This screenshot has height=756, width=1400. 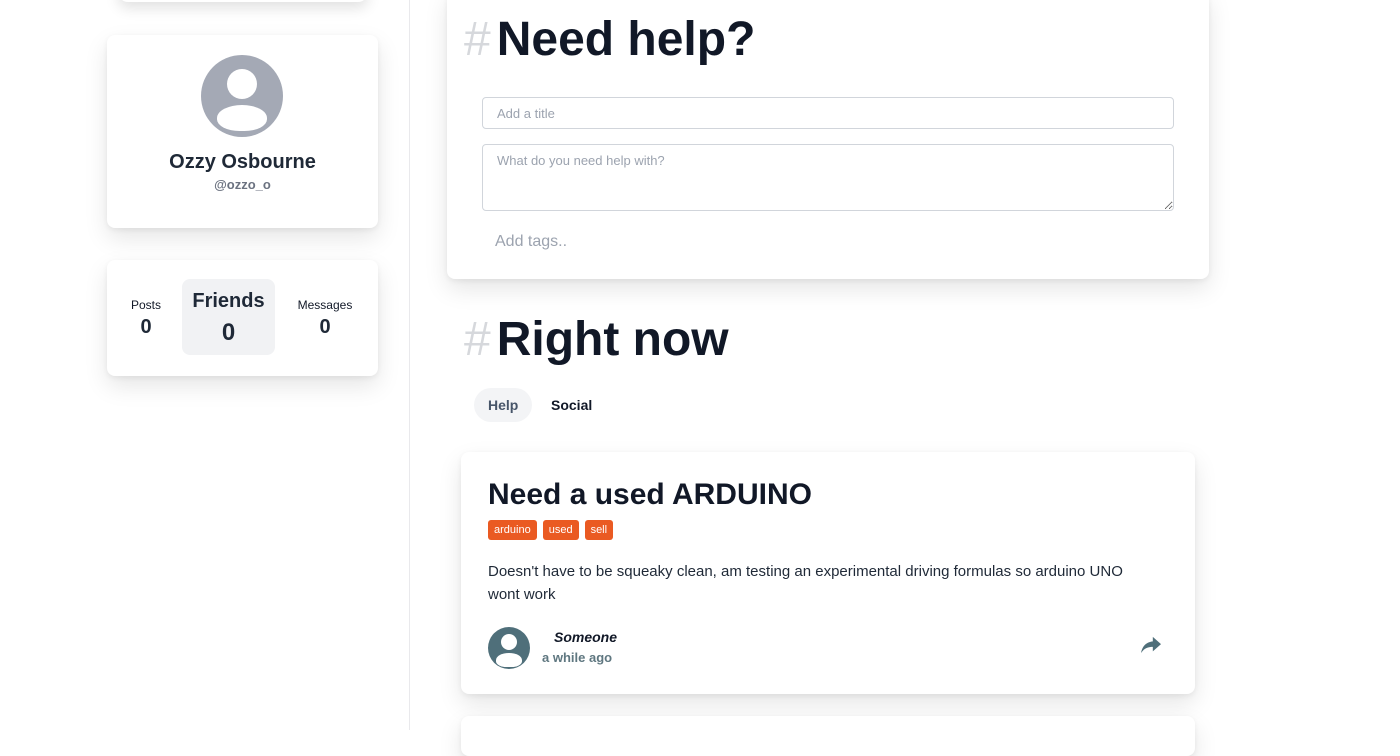 What do you see at coordinates (645, 242) in the screenshot?
I see `help-tags-input` at bounding box center [645, 242].